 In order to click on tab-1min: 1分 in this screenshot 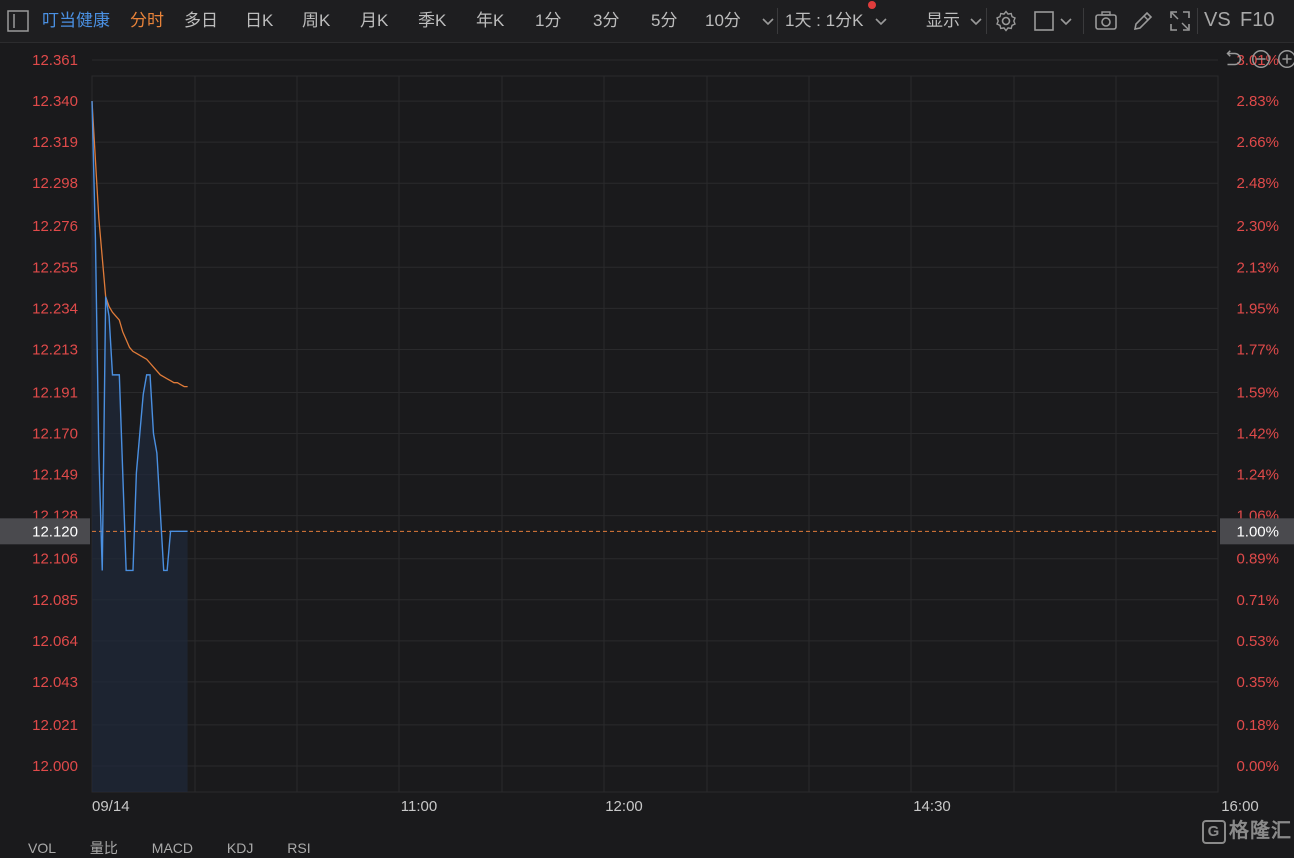, I will do `click(548, 21)`.